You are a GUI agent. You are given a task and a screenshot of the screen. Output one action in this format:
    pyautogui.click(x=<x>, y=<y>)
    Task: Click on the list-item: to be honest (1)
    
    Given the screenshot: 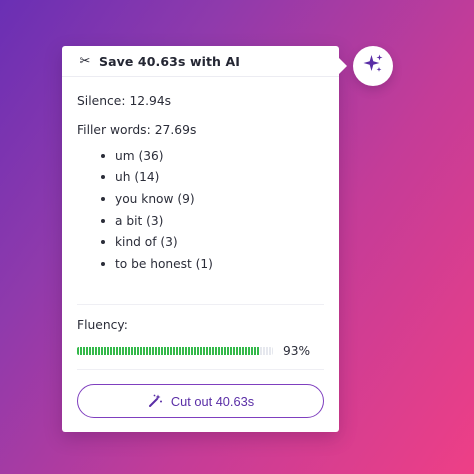 What is the action you would take?
    pyautogui.click(x=200, y=264)
    